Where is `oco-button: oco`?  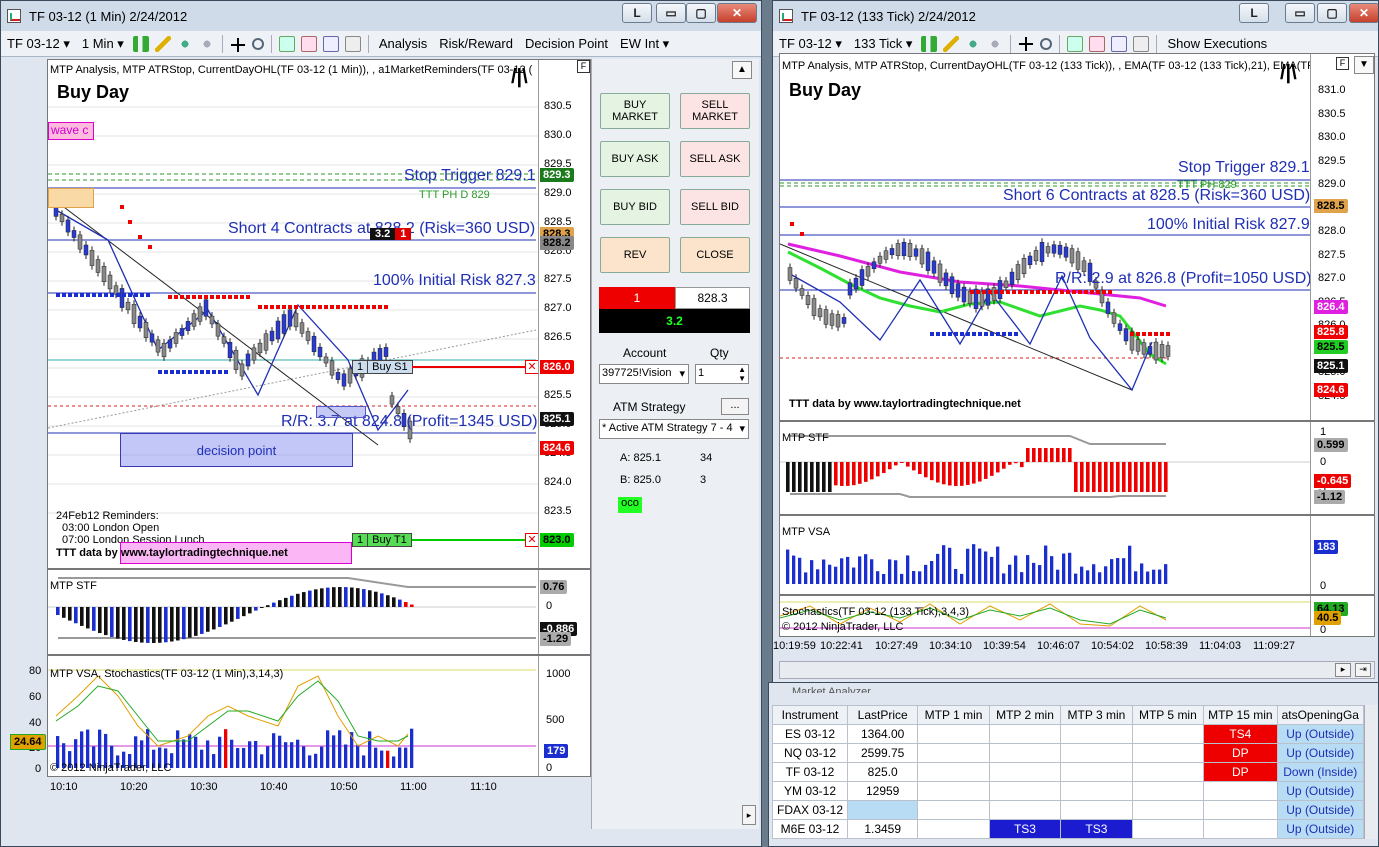 oco-button: oco is located at coordinates (630, 505).